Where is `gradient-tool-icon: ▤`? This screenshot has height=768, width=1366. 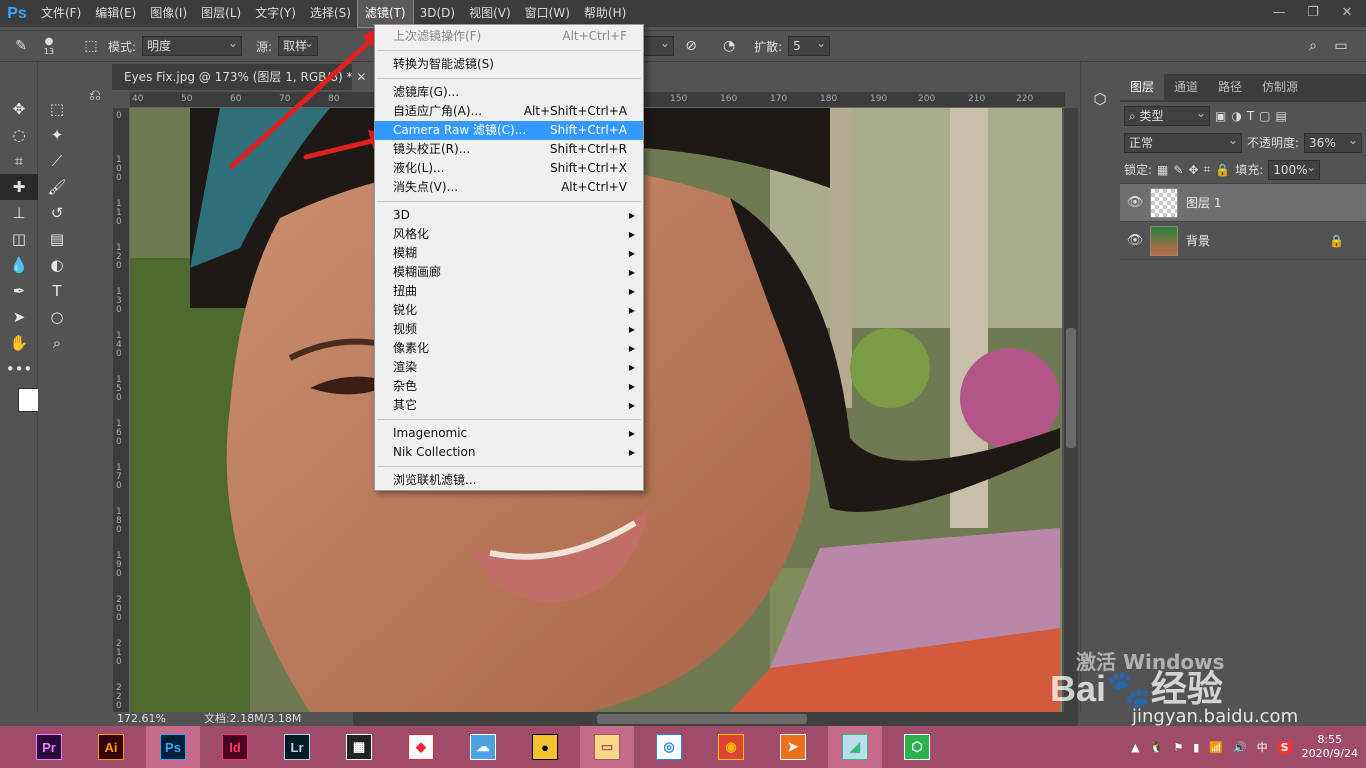
gradient-tool-icon: ▤ is located at coordinates (57, 239).